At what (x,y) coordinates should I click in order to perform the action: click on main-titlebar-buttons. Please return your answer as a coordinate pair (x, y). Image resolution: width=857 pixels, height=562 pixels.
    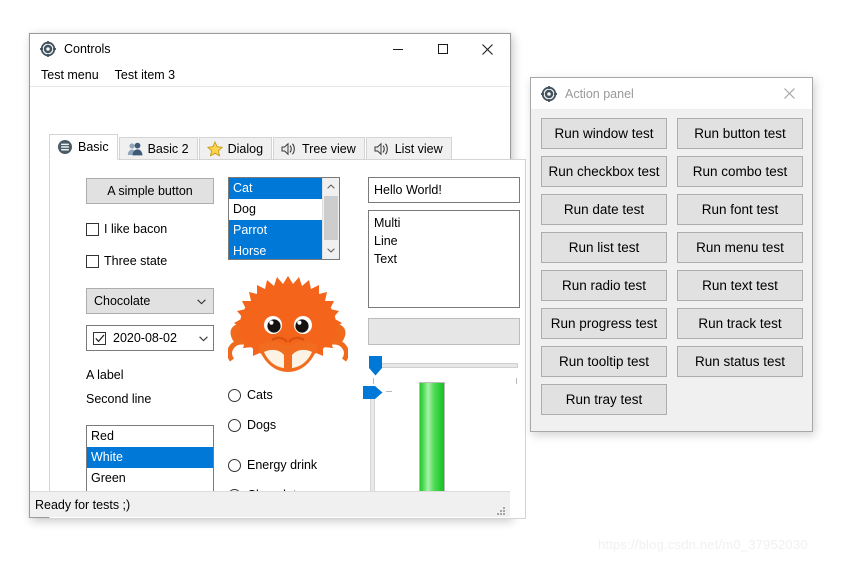
    Looking at the image, I should click on (442, 49).